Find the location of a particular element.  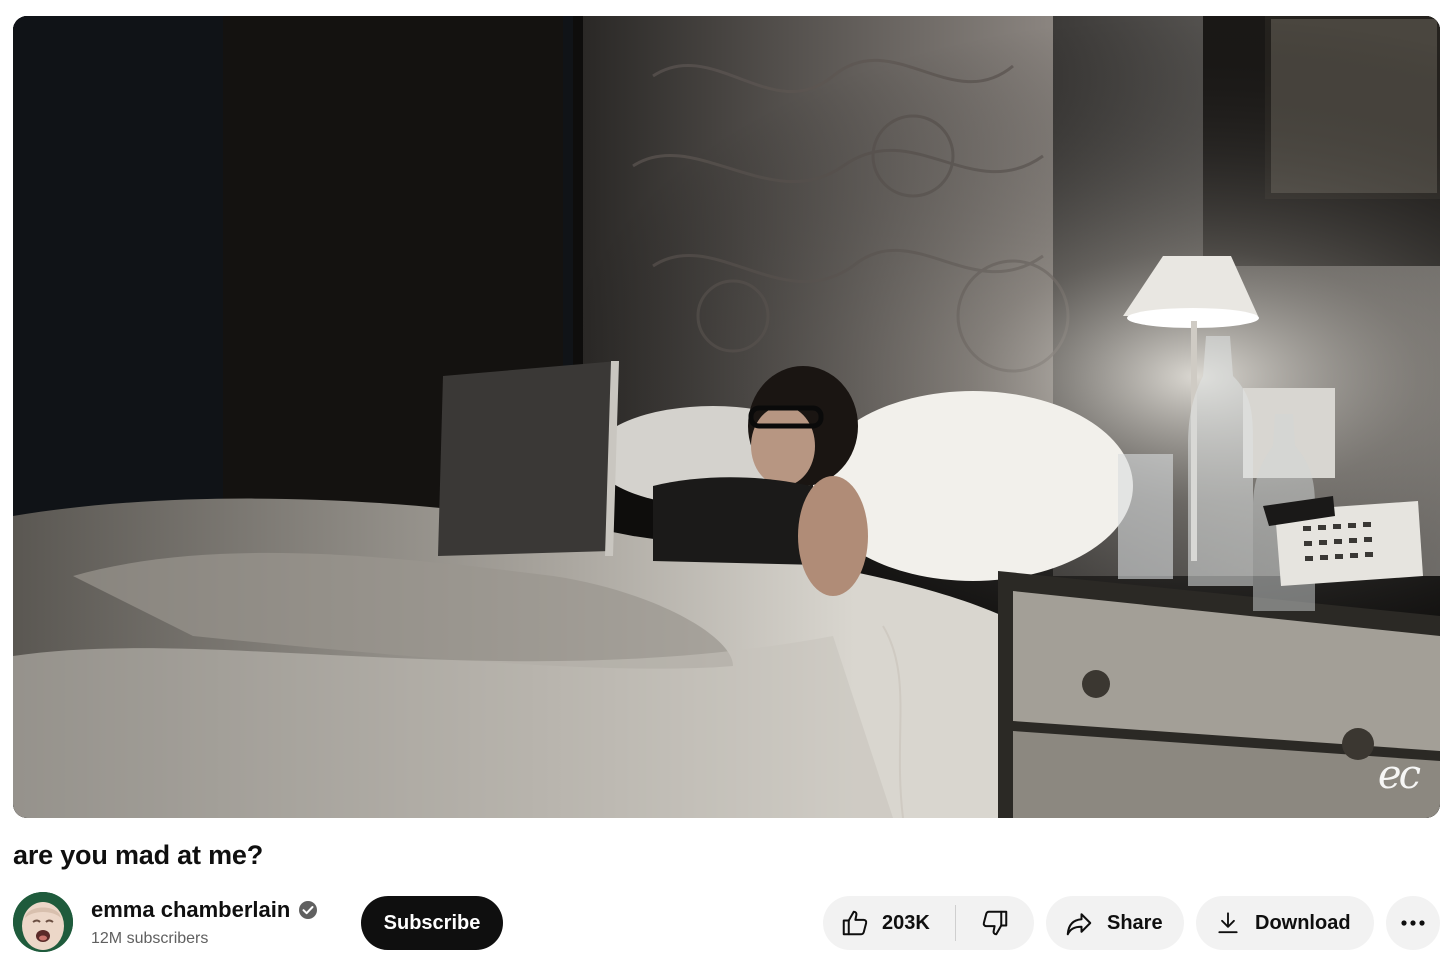

baby-crying-avatar-icon is located at coordinates (43, 922).